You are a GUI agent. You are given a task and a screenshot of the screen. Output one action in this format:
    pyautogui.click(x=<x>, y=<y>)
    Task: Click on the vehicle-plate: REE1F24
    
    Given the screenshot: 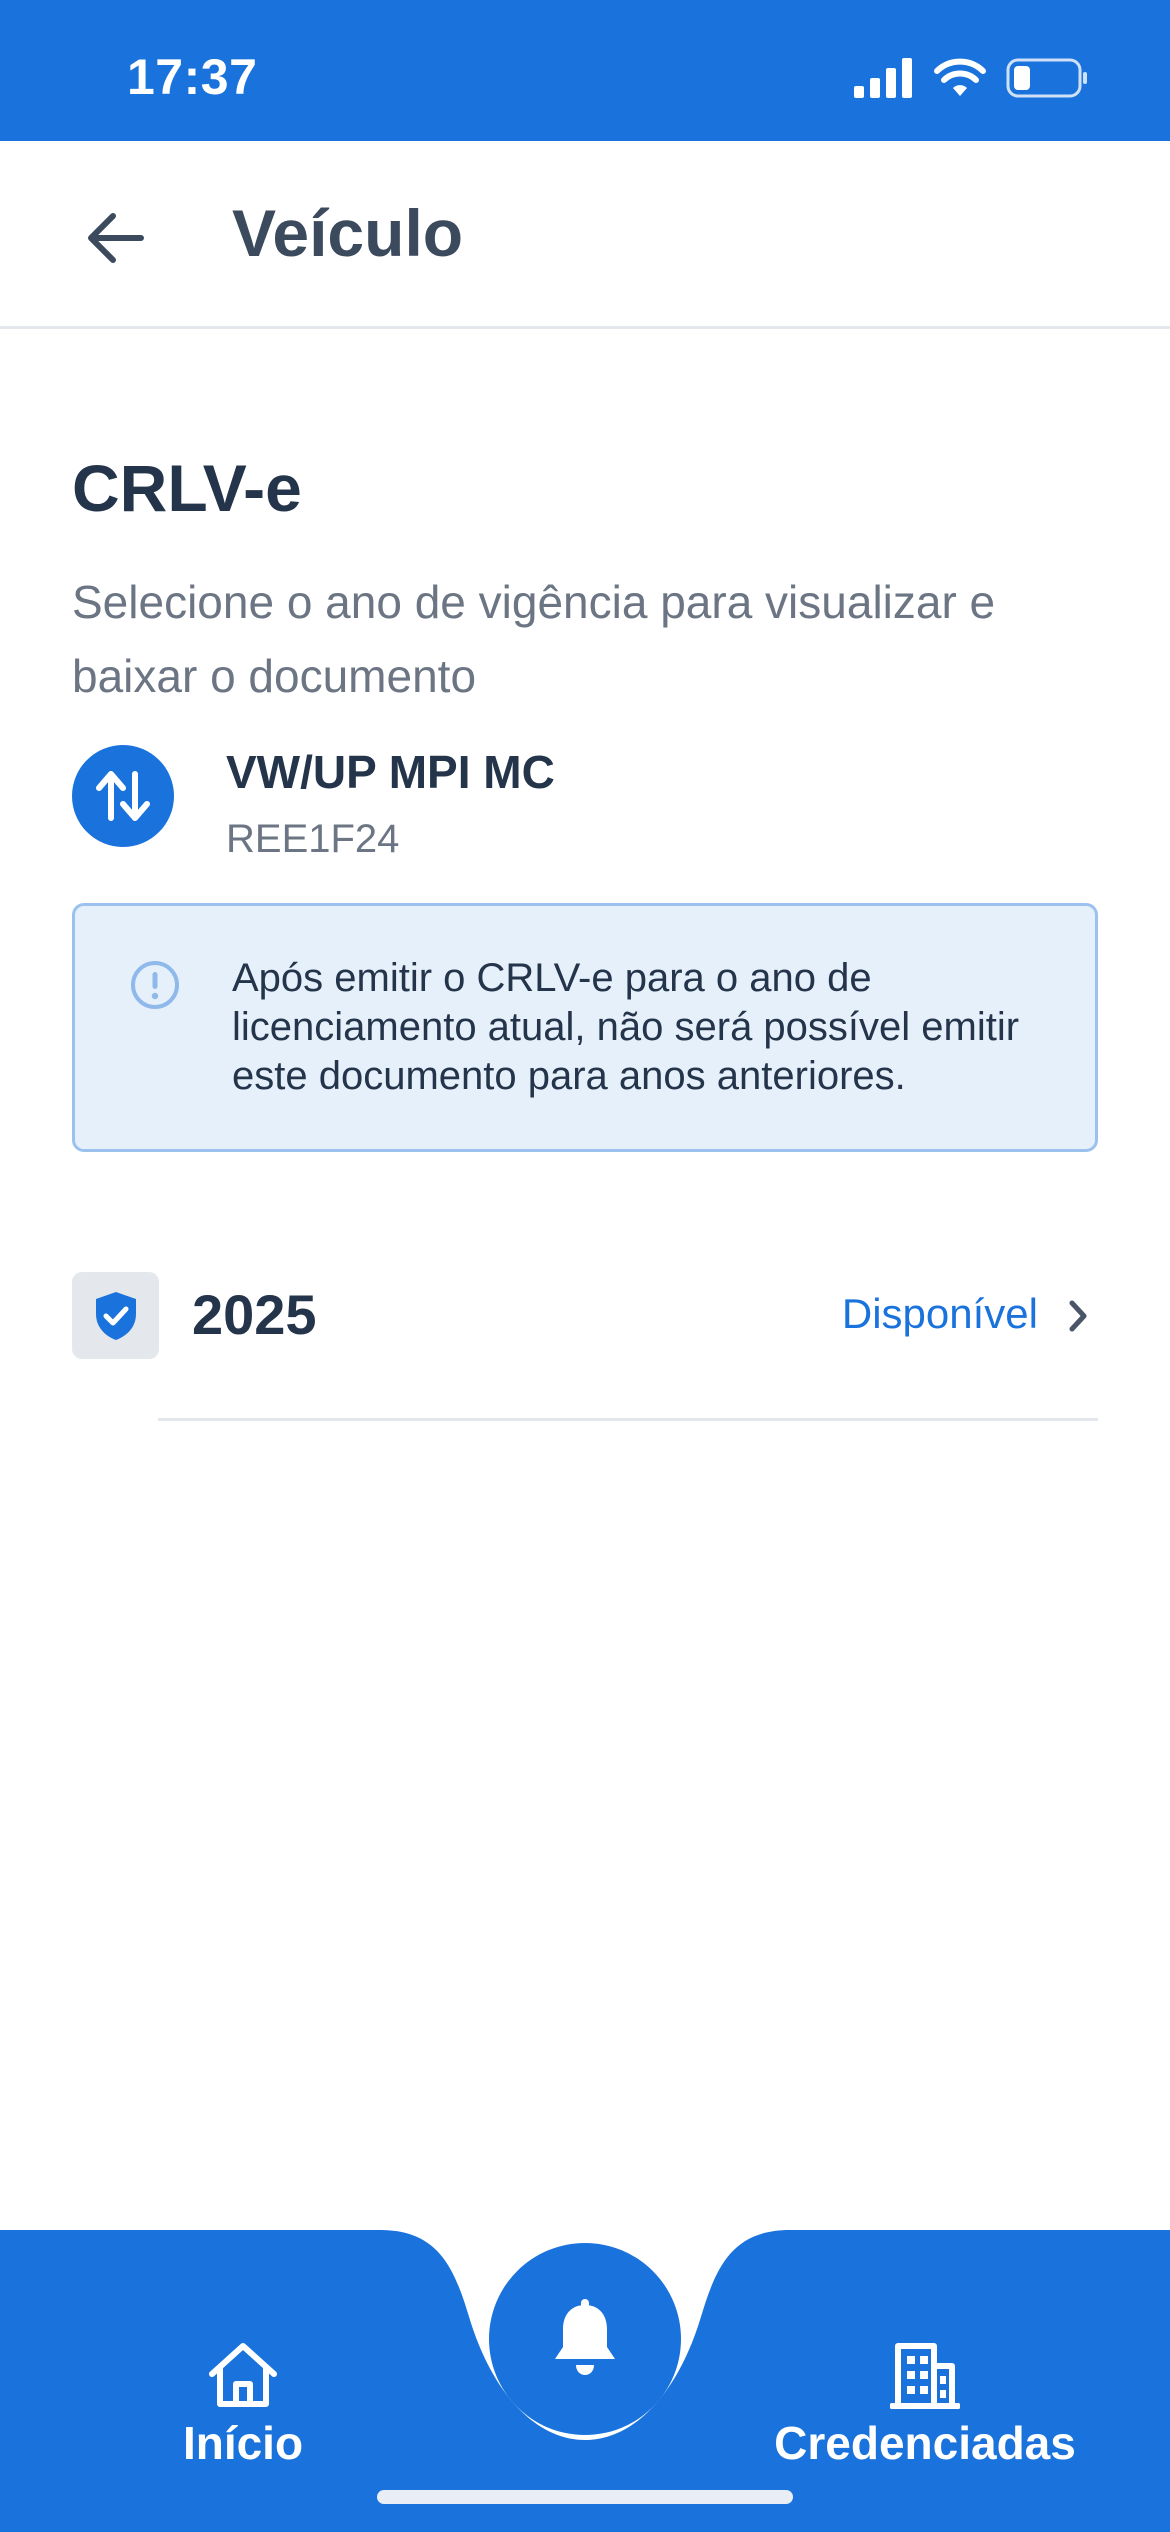 What is the action you would take?
    pyautogui.click(x=313, y=839)
    